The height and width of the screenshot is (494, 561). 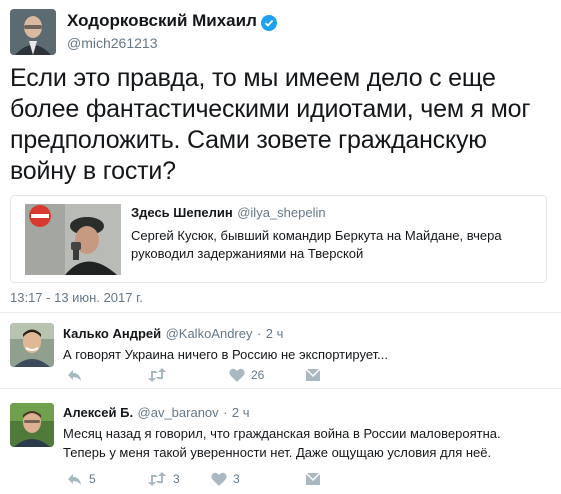 I want to click on quoted-author-handle: @ilya_shepelin, so click(x=281, y=212).